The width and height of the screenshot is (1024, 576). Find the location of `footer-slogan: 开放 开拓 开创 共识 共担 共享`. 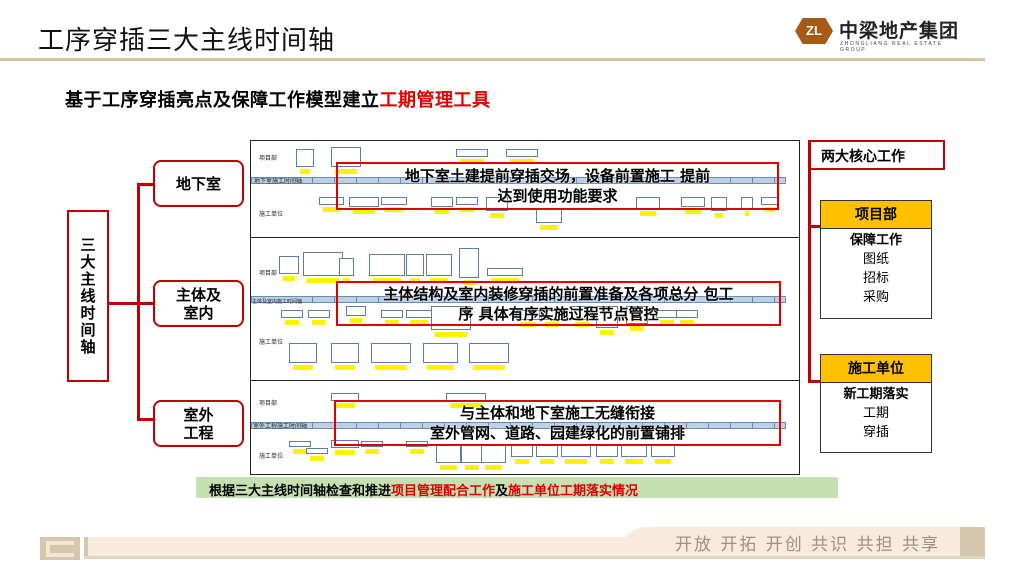

footer-slogan: 开放 开拓 开创 共识 共担 共享 is located at coordinates (807, 545).